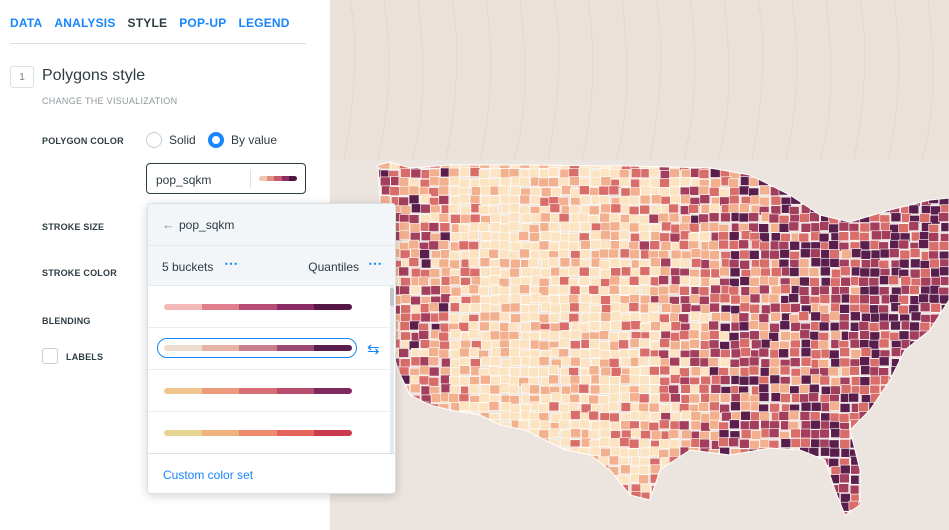  Describe the element at coordinates (66, 321) in the screenshot. I see `blending-label: BLENDING` at that location.